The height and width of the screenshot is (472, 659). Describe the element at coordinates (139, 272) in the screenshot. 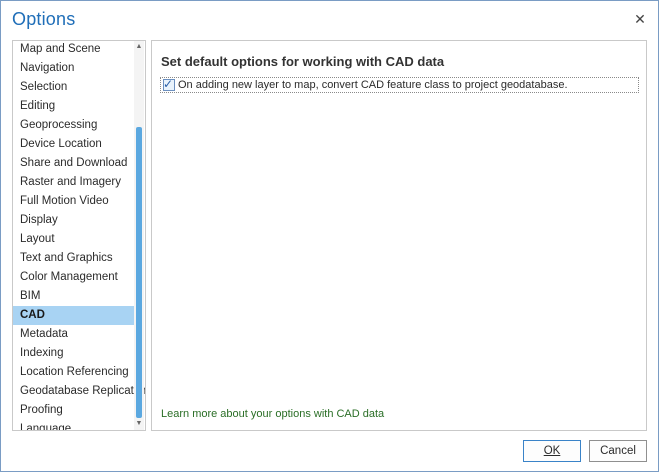

I see `scroll-thumb` at that location.